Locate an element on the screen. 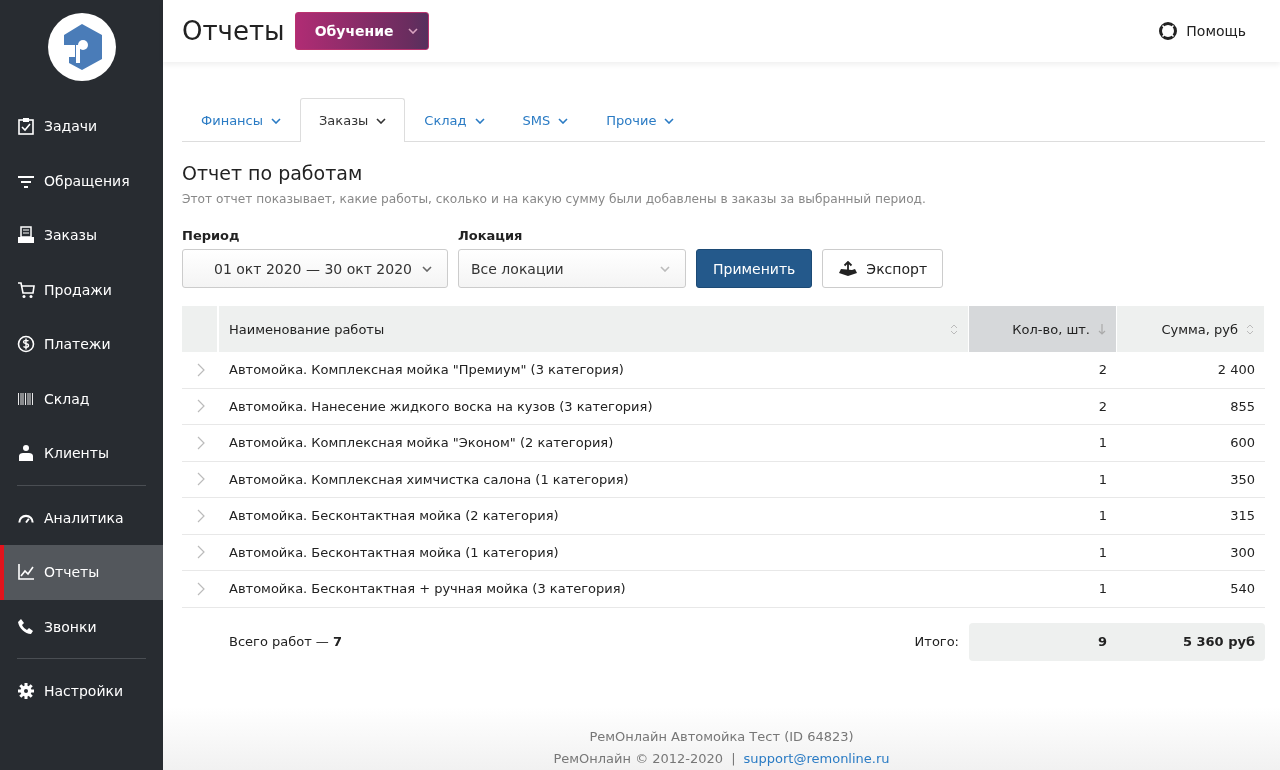 The width and height of the screenshot is (1280, 770). sidebar-item: Обращения is located at coordinates (81, 180).